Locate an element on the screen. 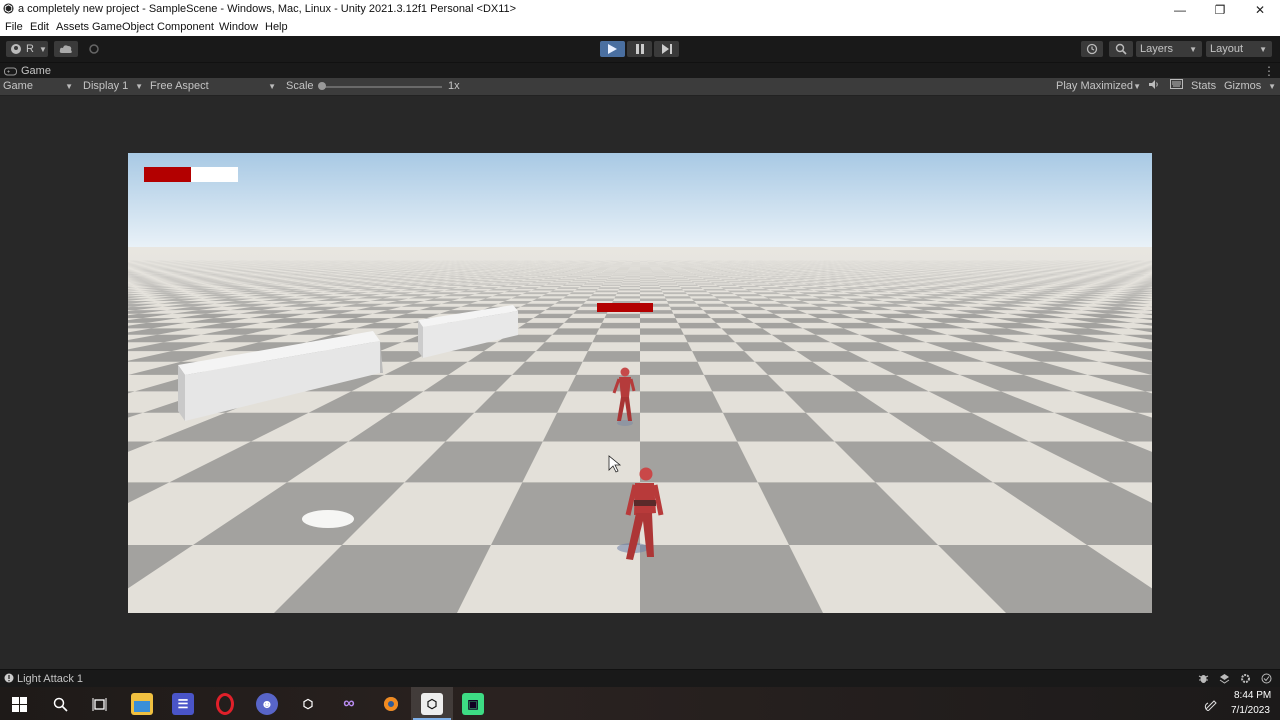 Image resolution: width=1280 pixels, height=720 pixels. gear-icon is located at coordinates (94, 49).